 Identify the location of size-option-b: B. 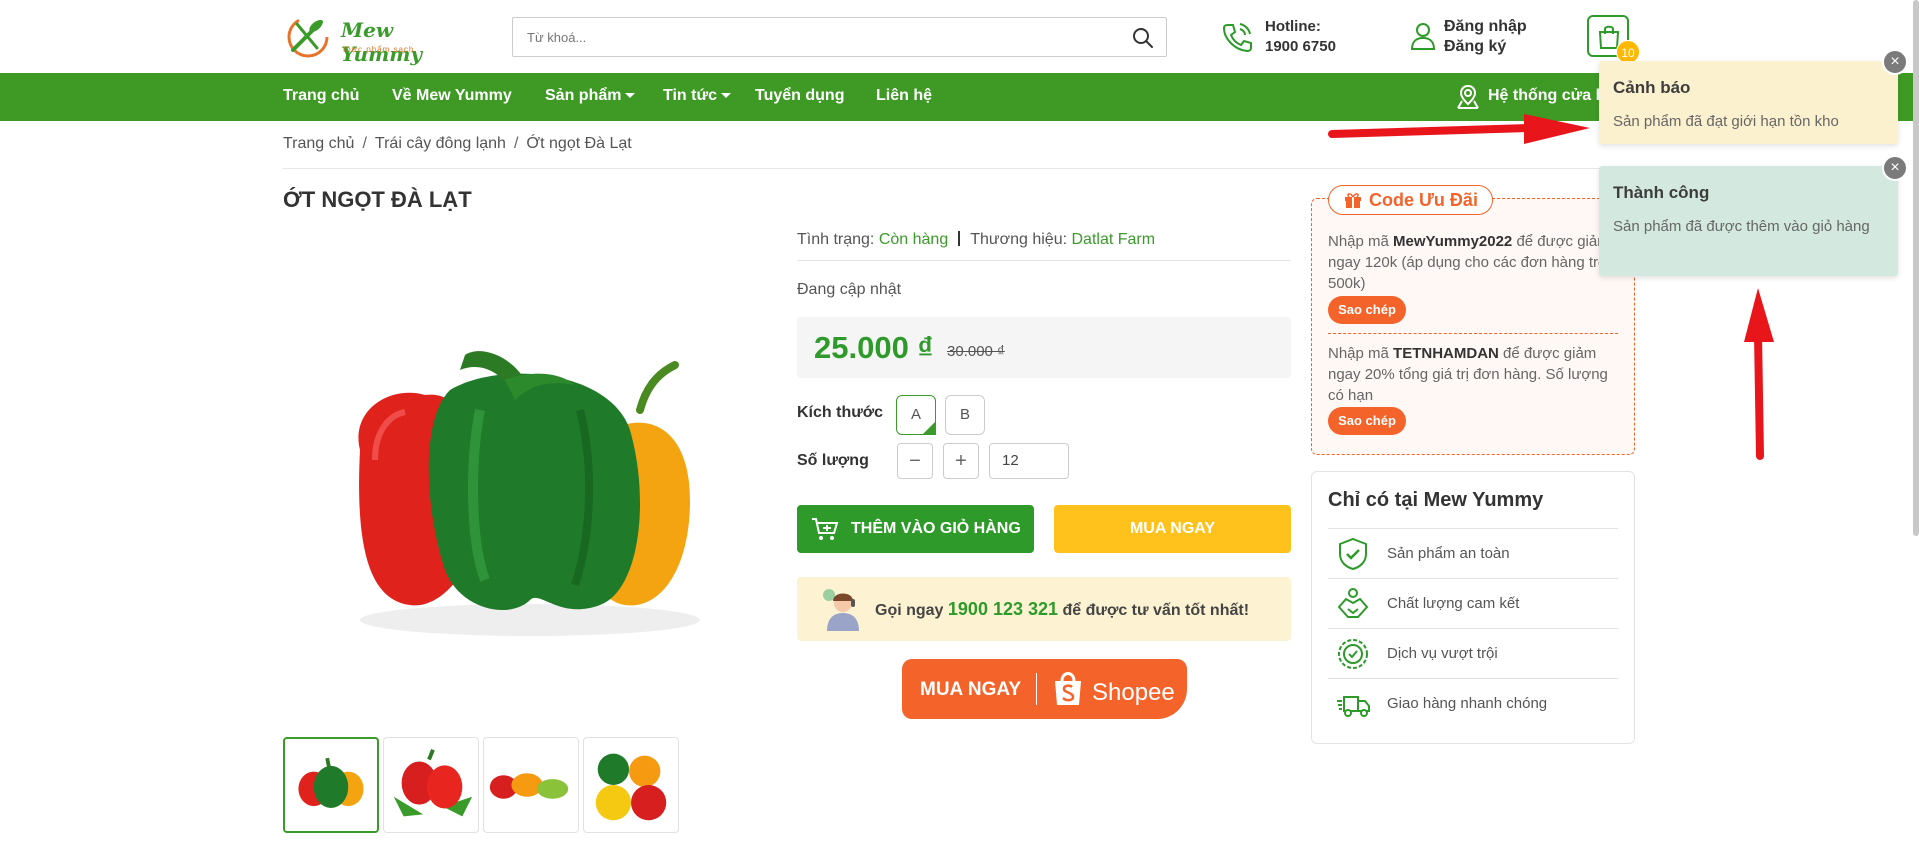
(965, 415).